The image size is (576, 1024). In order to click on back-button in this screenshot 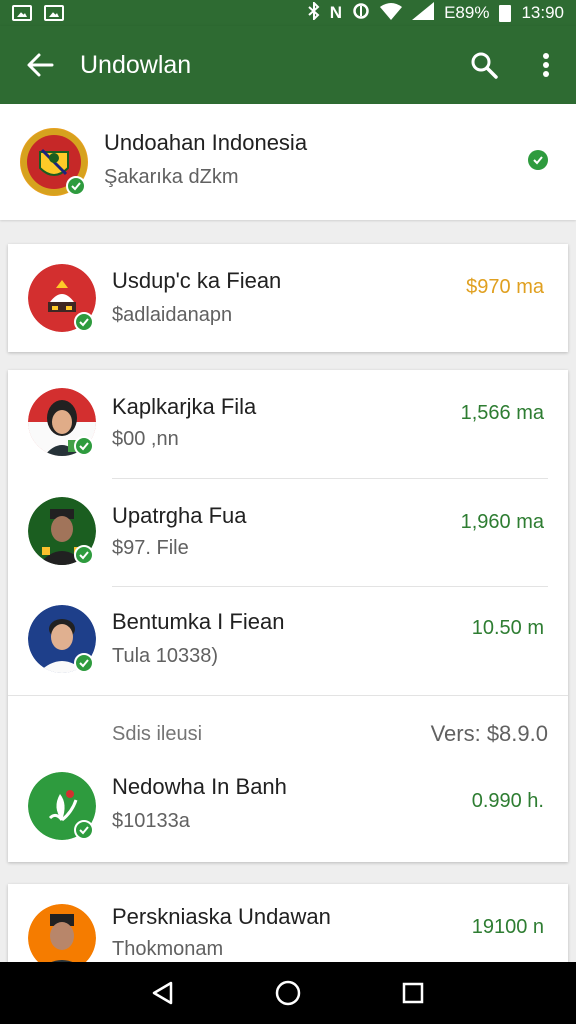, I will do `click(40, 65)`.